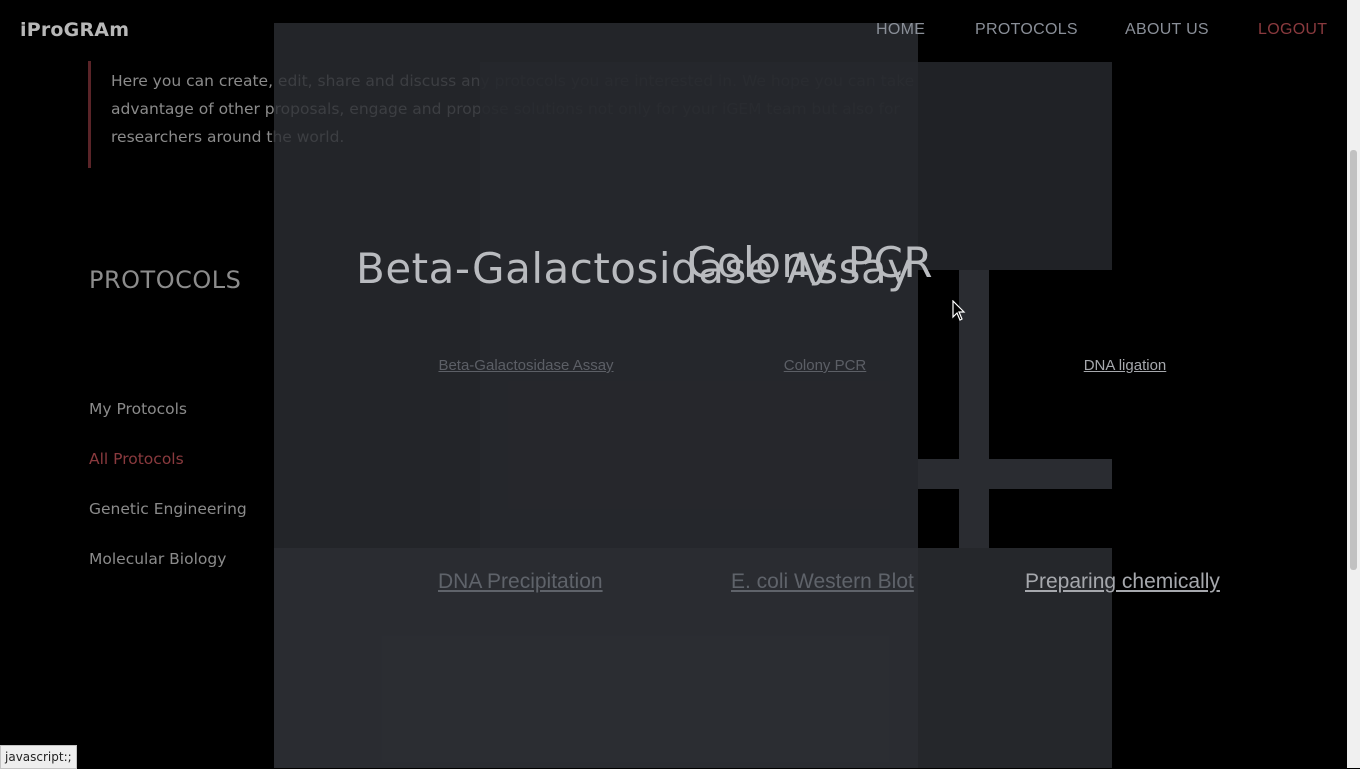 The image size is (1360, 769). I want to click on drag-ghost-panel, so click(699, 409).